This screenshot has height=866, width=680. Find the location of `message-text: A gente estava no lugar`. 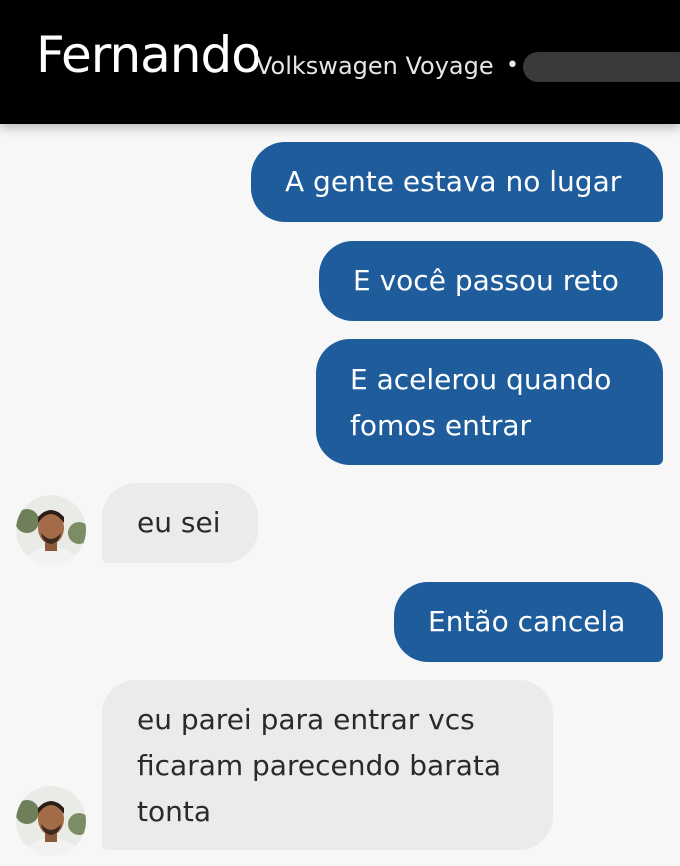

message-text: A gente estava no lugar is located at coordinates (453, 181).